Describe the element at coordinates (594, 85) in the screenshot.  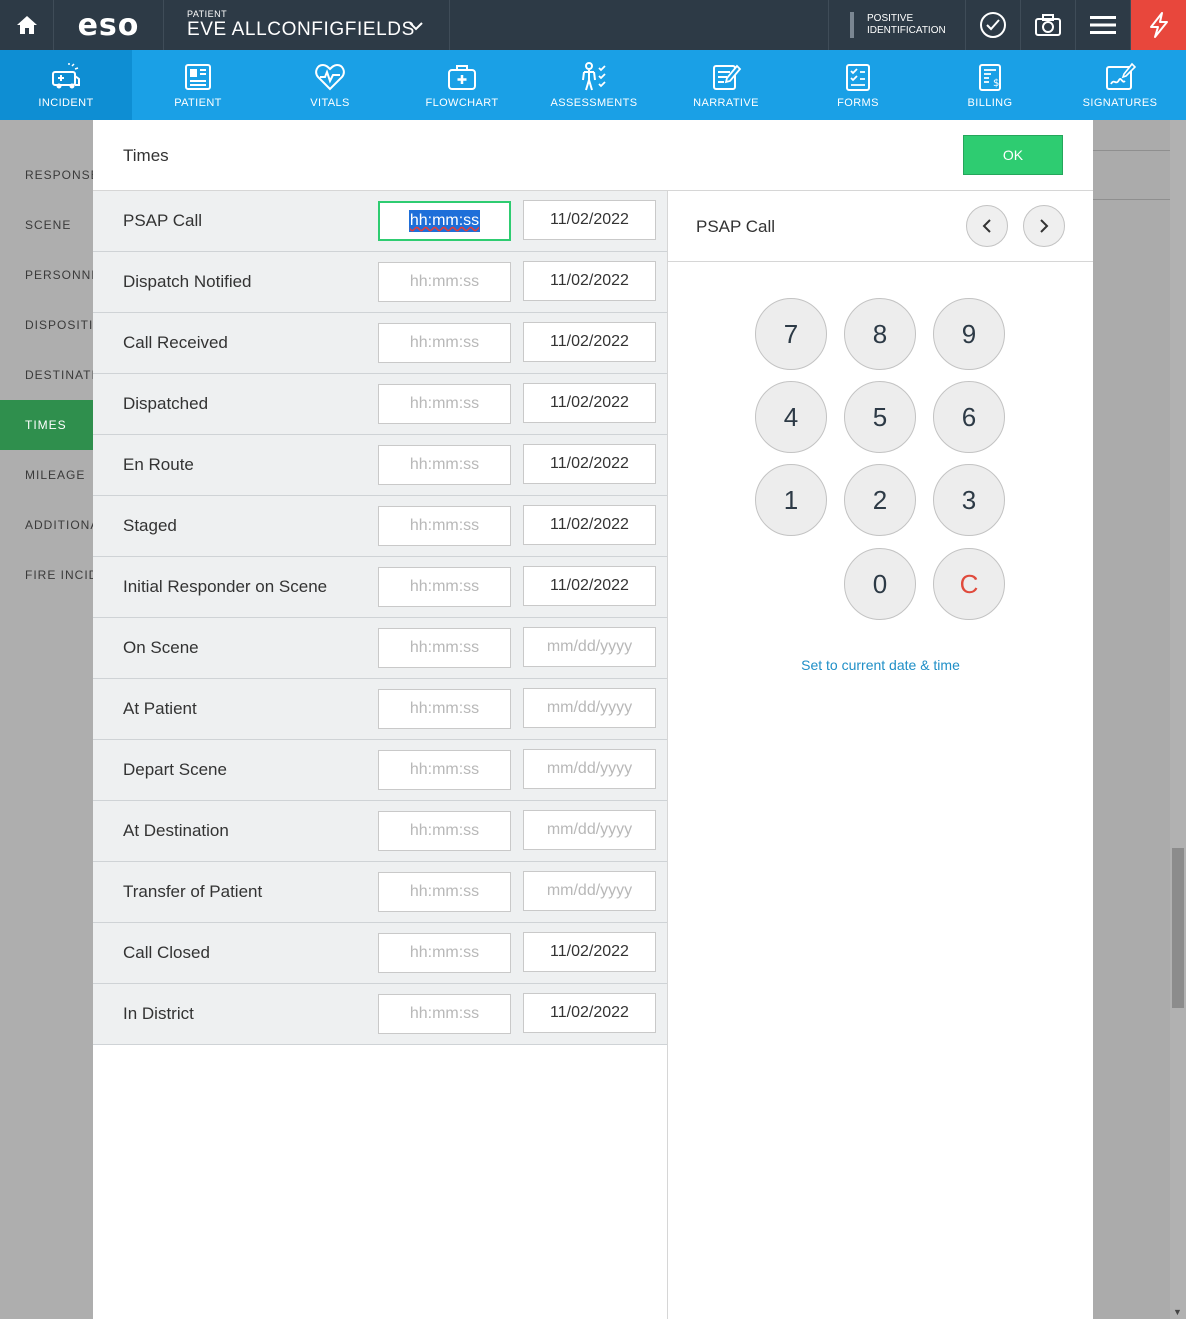
I see `tab-assessments: ASSESSMENTS` at that location.